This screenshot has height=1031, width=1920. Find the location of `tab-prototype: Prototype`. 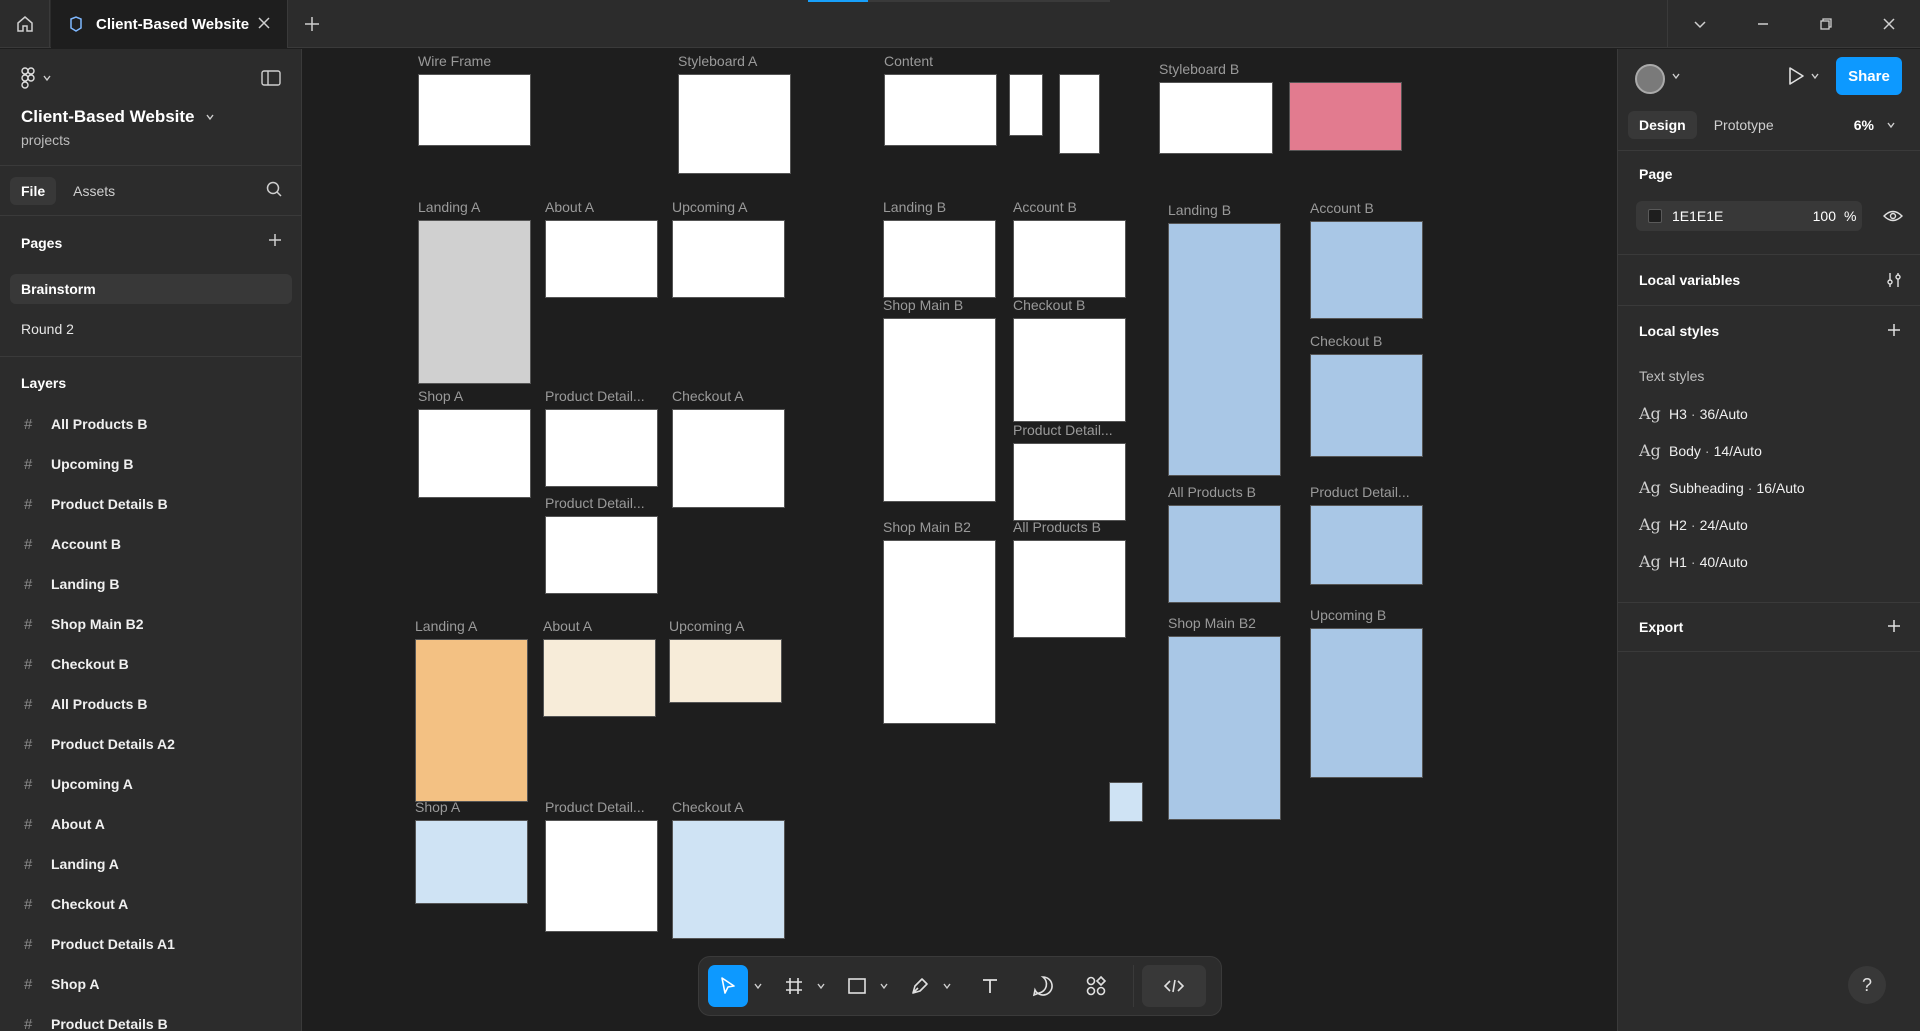

tab-prototype: Prototype is located at coordinates (1744, 125).